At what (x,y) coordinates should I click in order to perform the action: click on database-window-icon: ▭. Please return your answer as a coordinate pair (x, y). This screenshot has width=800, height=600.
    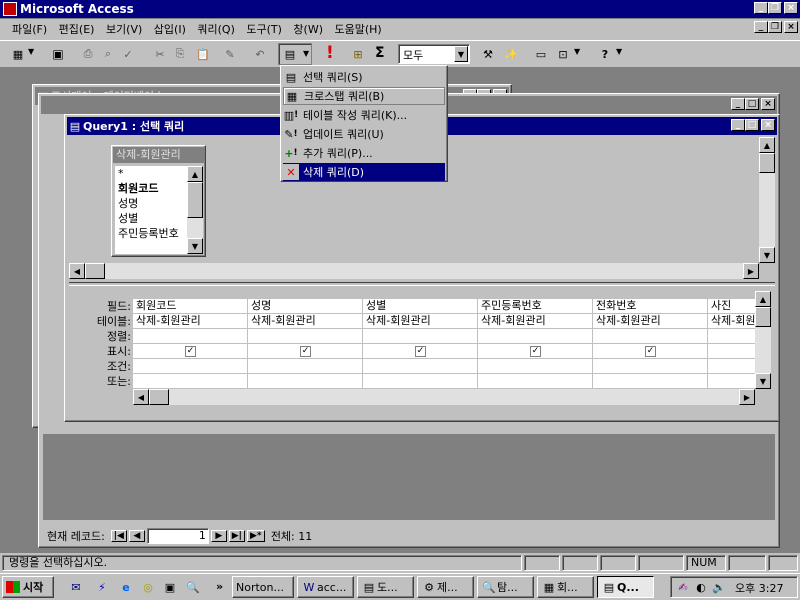
    Looking at the image, I should click on (541, 54).